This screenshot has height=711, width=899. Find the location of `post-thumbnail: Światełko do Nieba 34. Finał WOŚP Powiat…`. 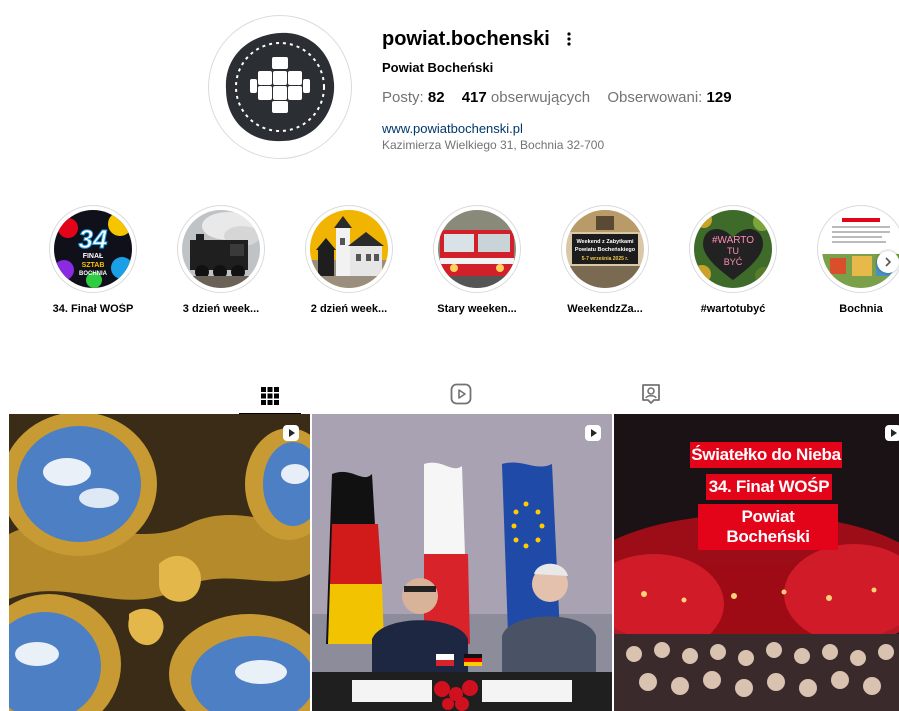

post-thumbnail: Światełko do Nieba 34. Finał WOŚP Powiat… is located at coordinates (756, 562).